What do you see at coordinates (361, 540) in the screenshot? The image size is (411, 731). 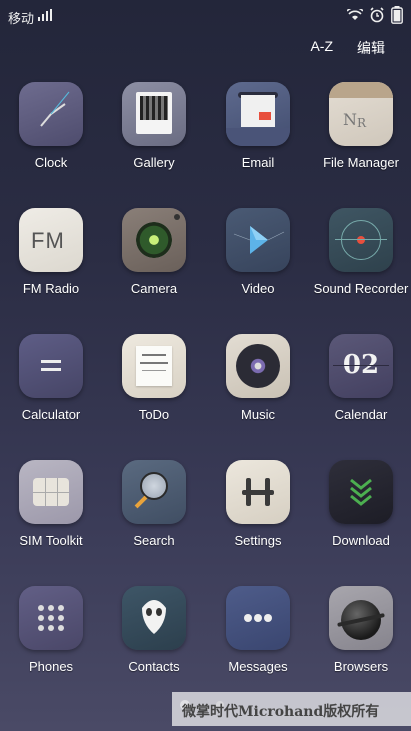 I see `app-label: Download` at bounding box center [361, 540].